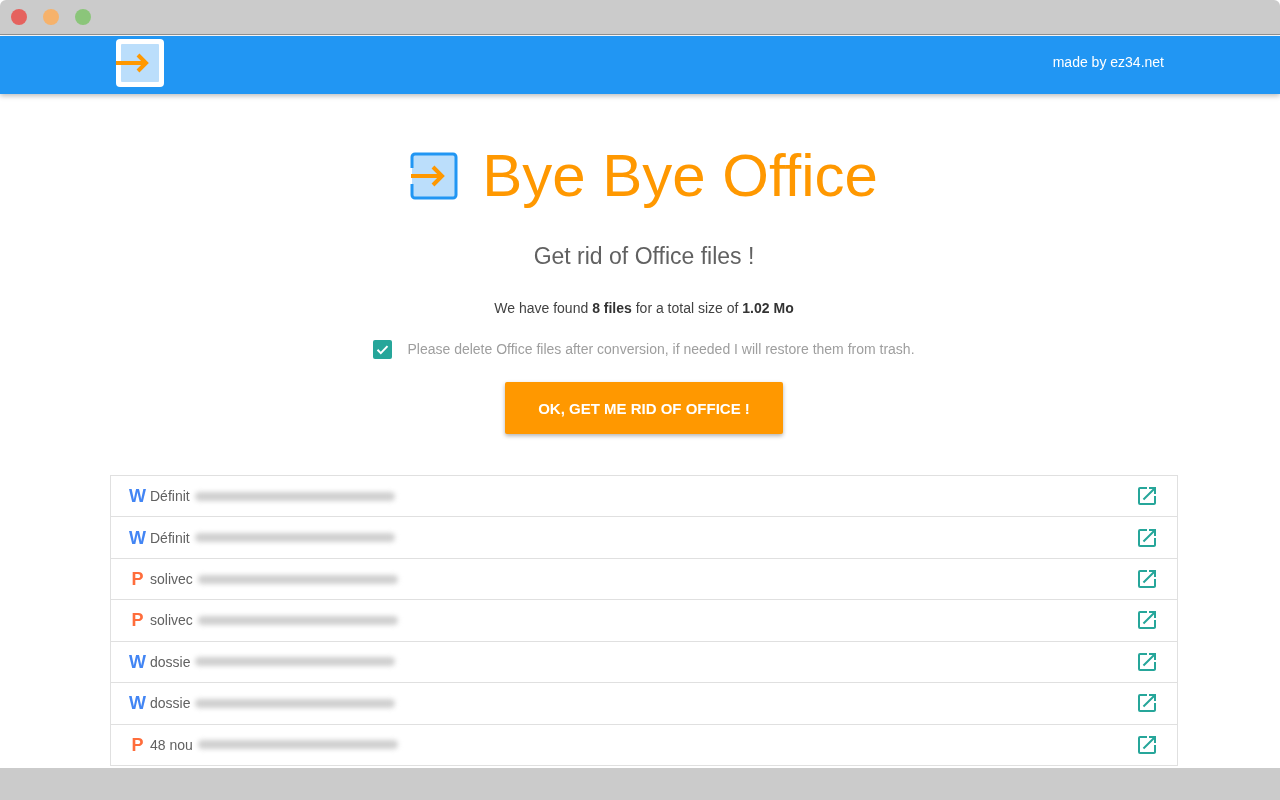 This screenshot has height=800, width=1280. I want to click on window-close-button, so click(19, 17).